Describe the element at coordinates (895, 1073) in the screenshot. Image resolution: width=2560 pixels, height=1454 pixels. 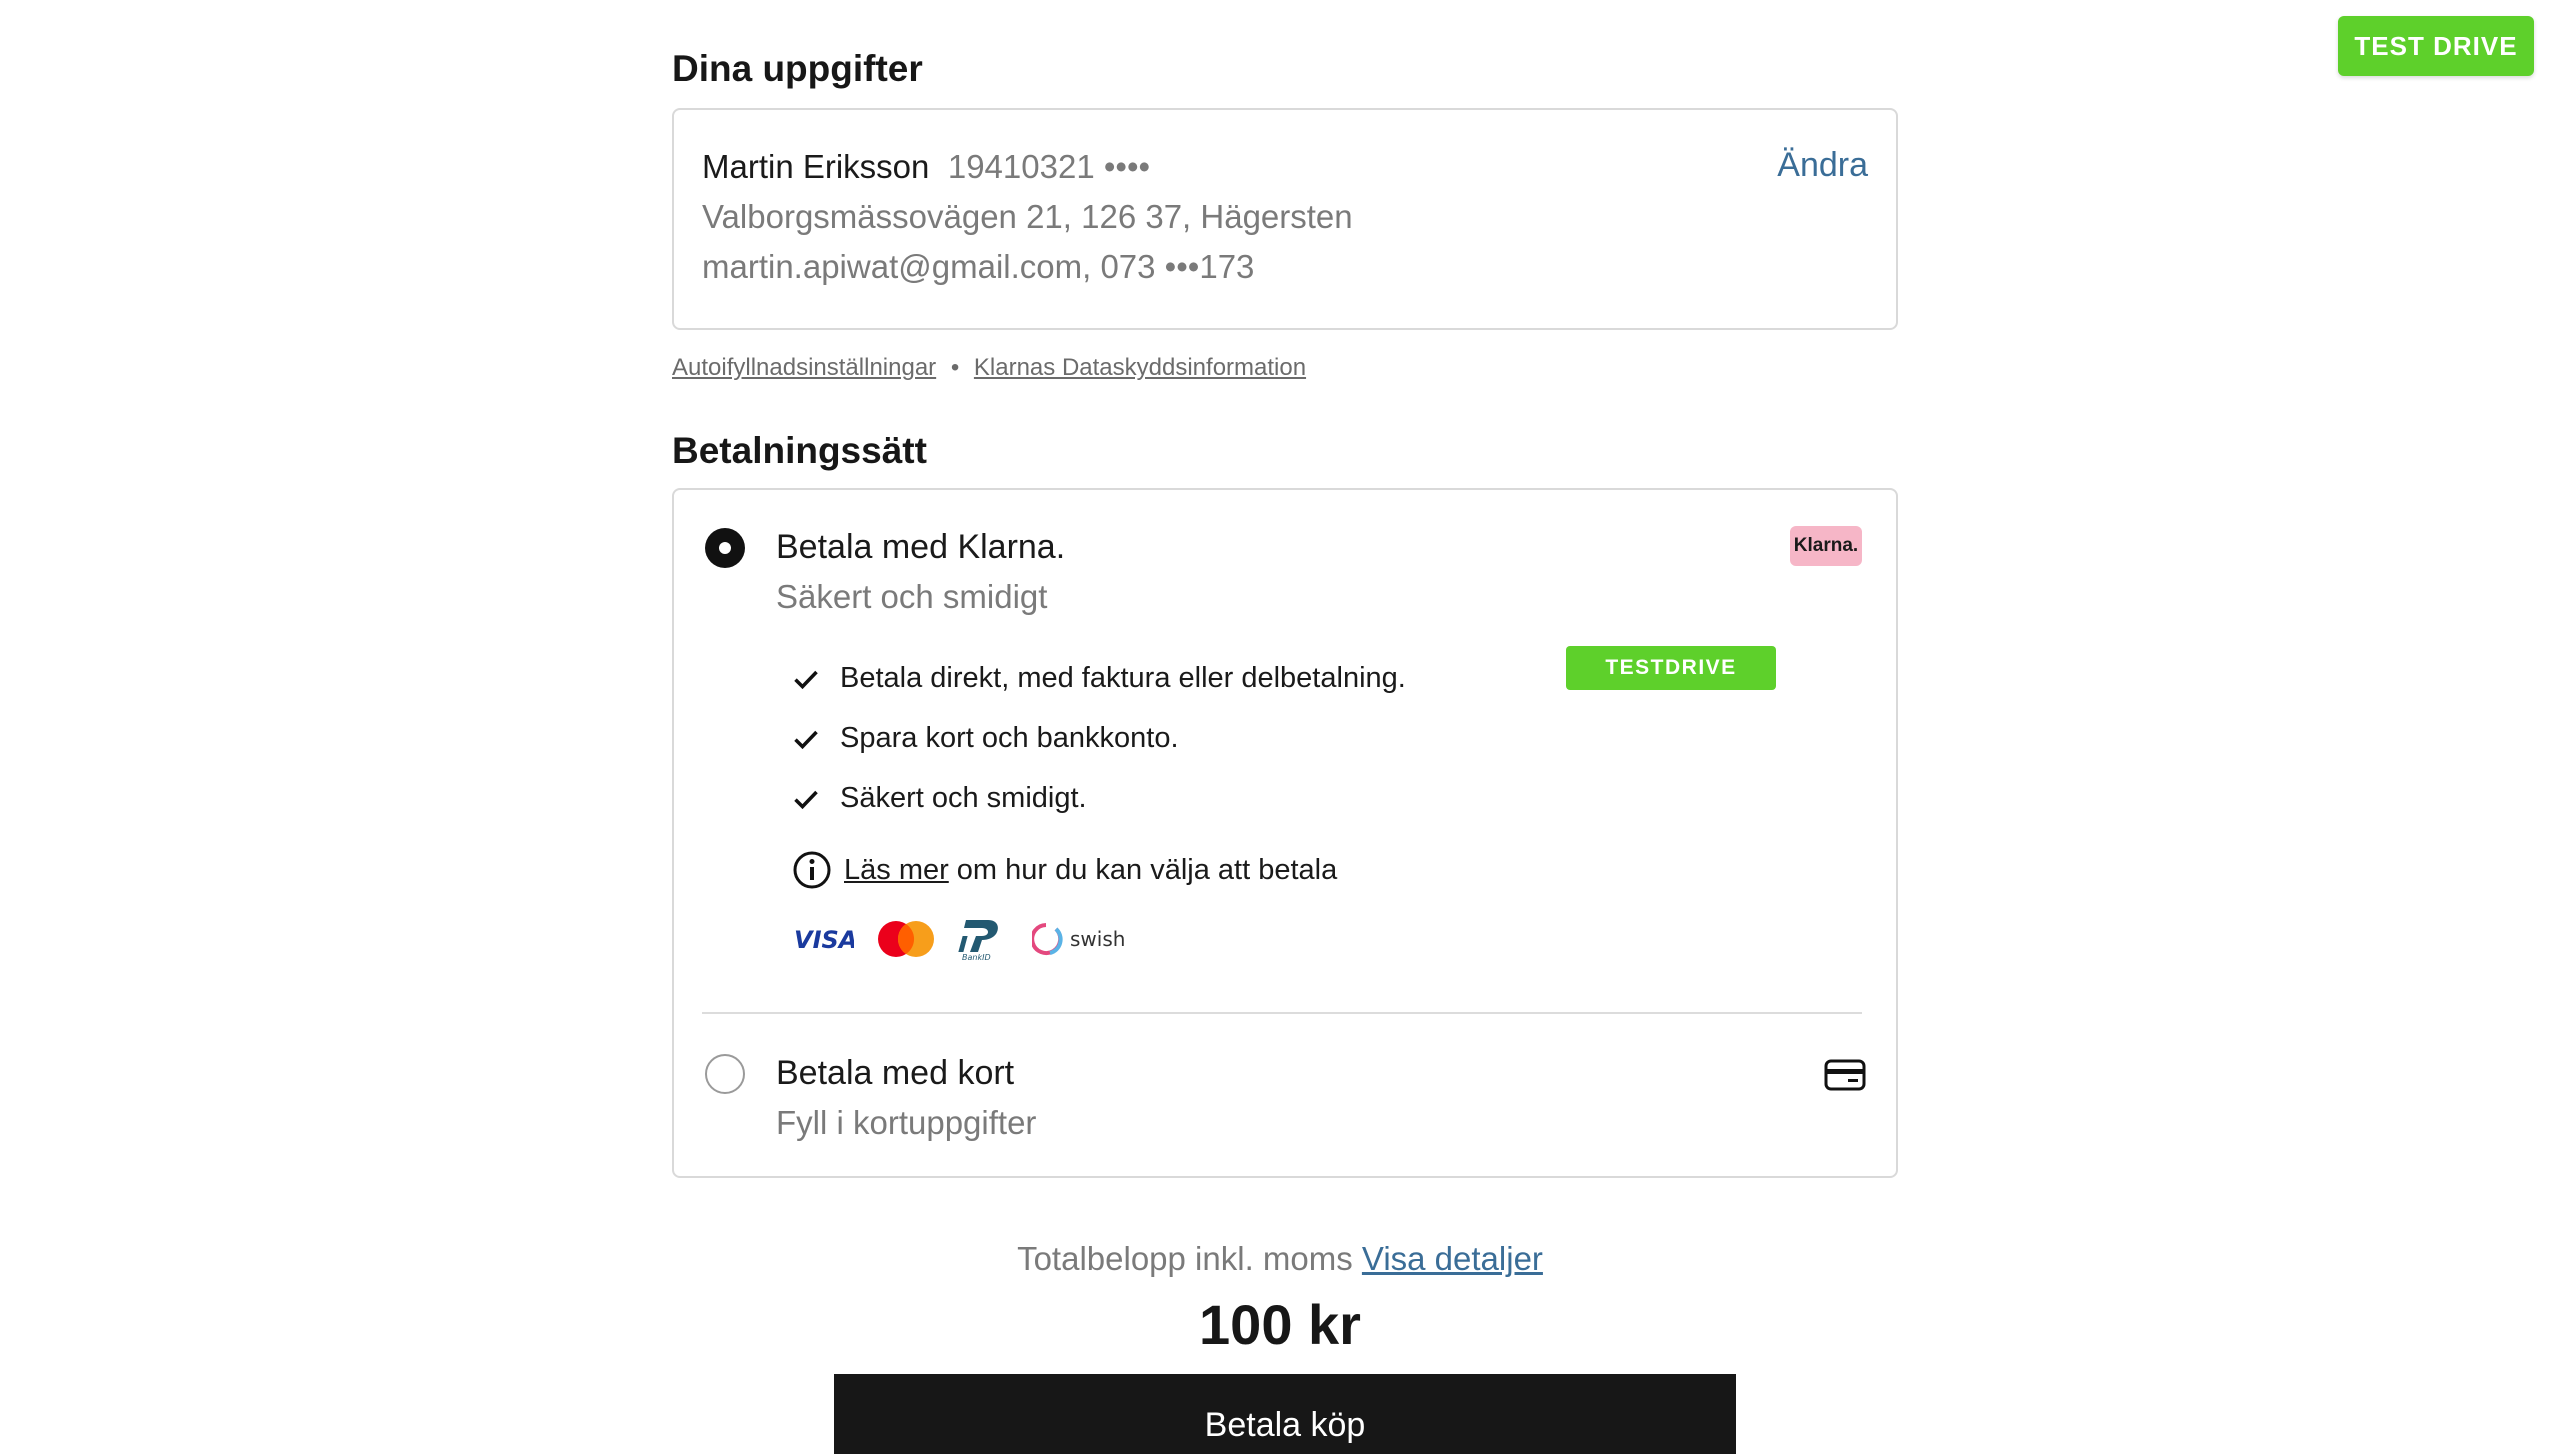
I see `card-option-title: Betala med kort` at that location.